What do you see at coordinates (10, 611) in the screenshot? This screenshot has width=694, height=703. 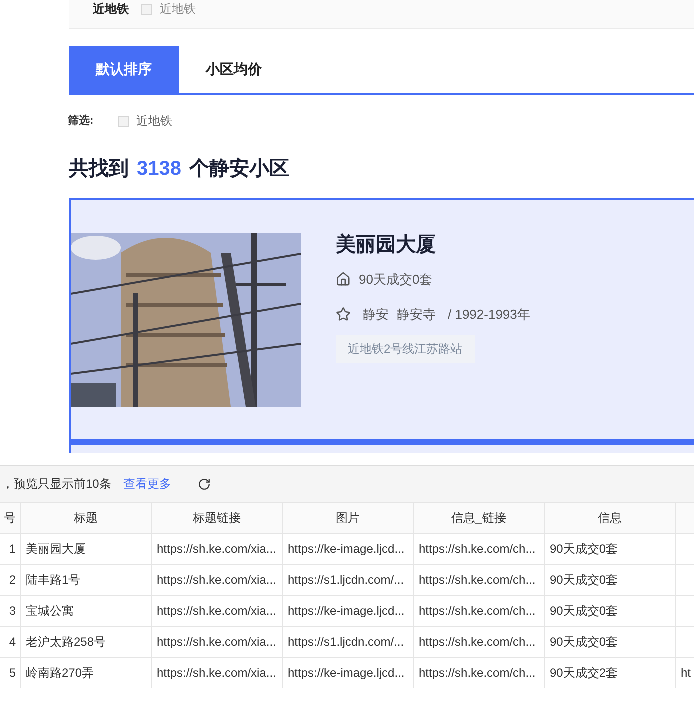 I see `table-cell: 3` at bounding box center [10, 611].